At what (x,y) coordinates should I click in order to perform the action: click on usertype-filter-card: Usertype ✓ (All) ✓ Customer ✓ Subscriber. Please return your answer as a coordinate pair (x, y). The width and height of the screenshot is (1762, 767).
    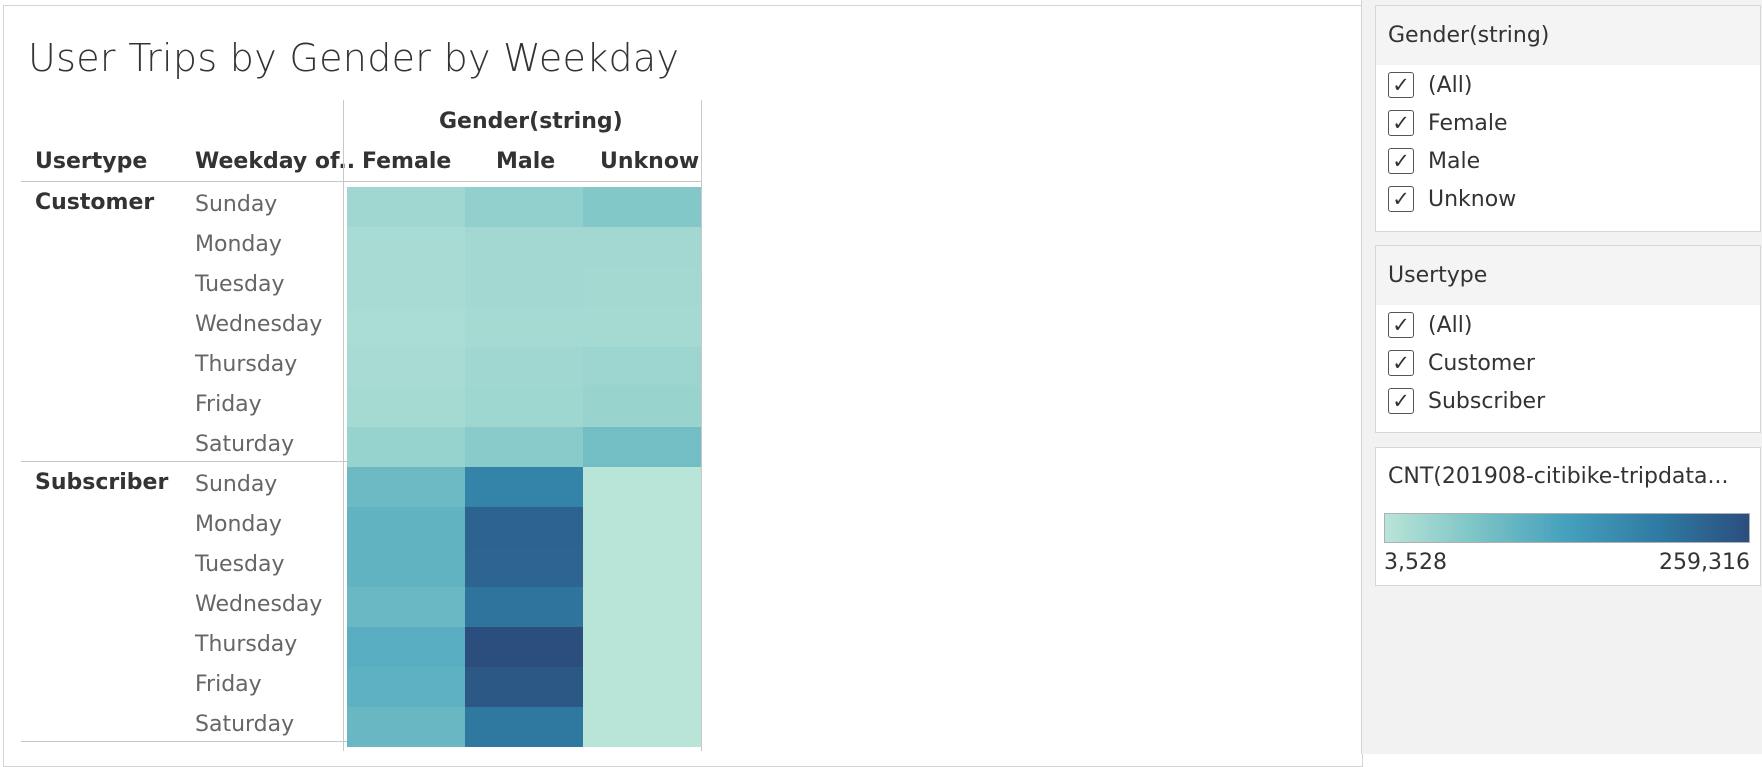
    Looking at the image, I should click on (1568, 339).